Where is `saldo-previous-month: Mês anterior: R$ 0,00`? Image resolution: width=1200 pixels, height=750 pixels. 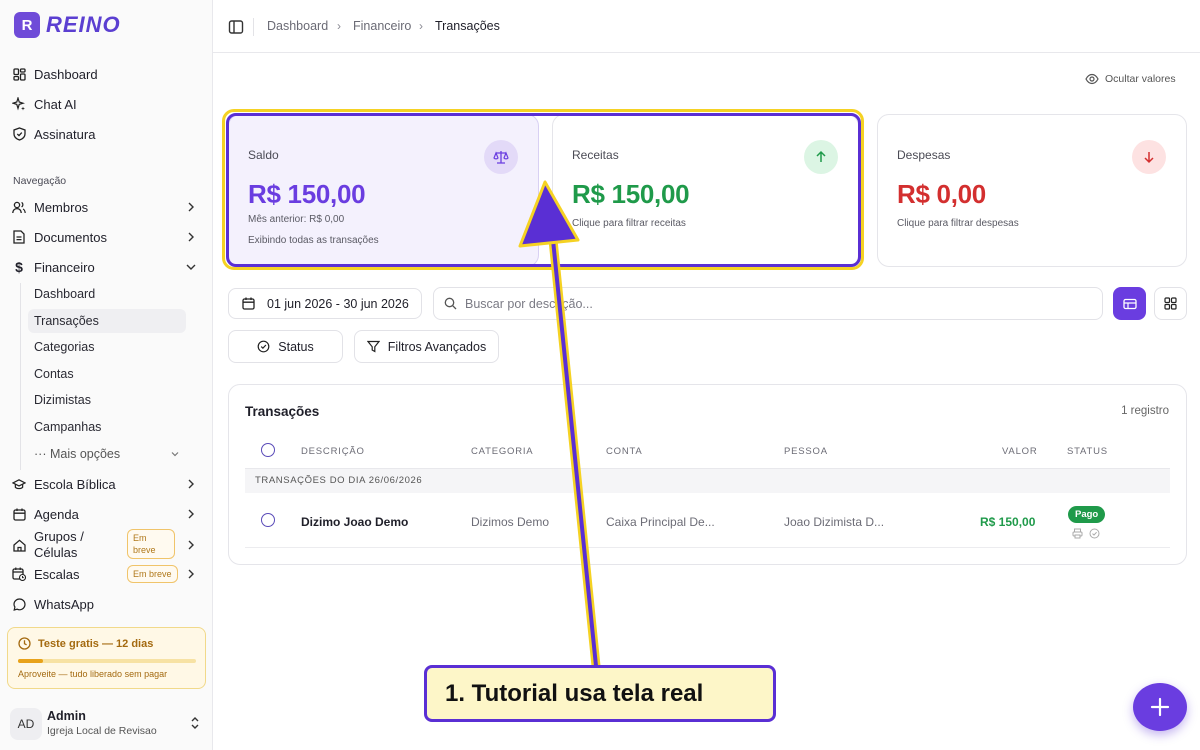 saldo-previous-month: Mês anterior: R$ 0,00 is located at coordinates (296, 219).